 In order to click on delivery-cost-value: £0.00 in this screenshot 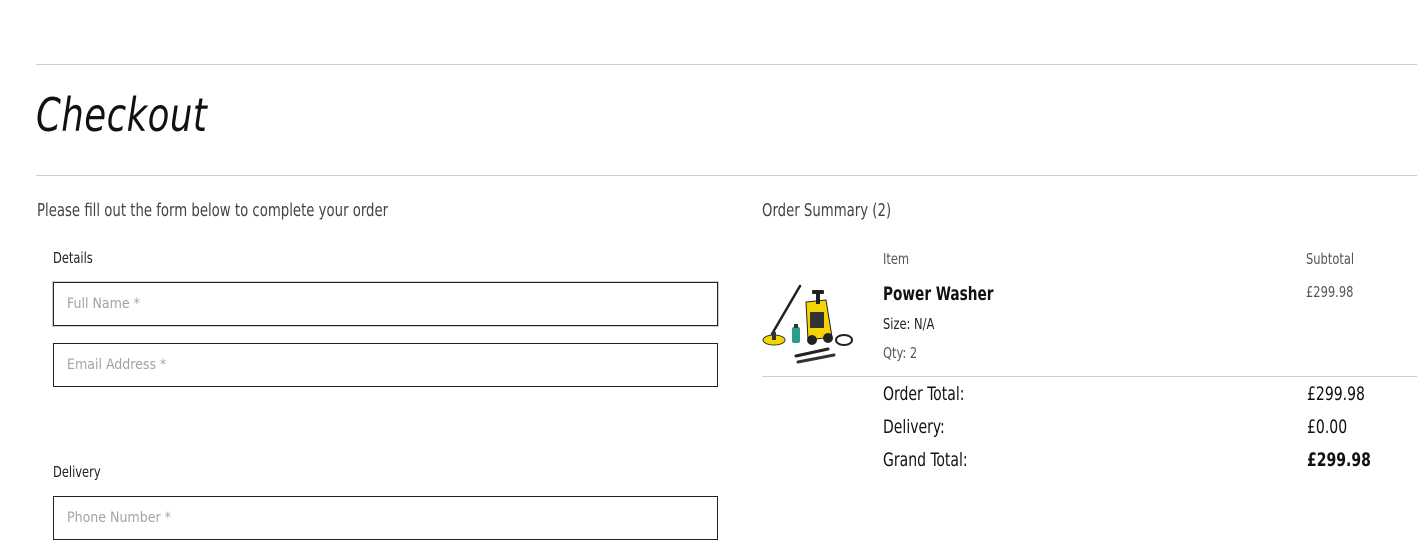, I will do `click(1327, 427)`.